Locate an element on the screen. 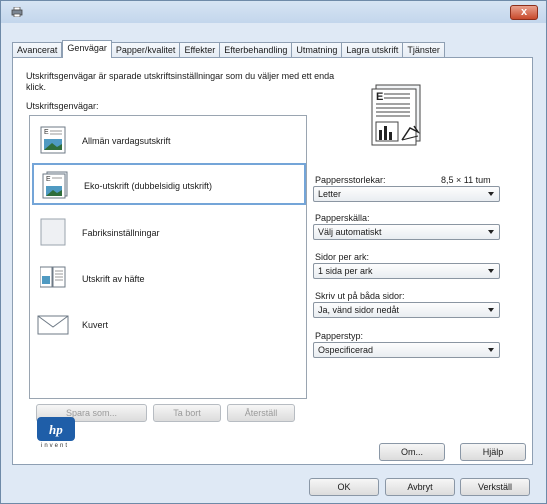  tab-output: Utmatning is located at coordinates (317, 50).